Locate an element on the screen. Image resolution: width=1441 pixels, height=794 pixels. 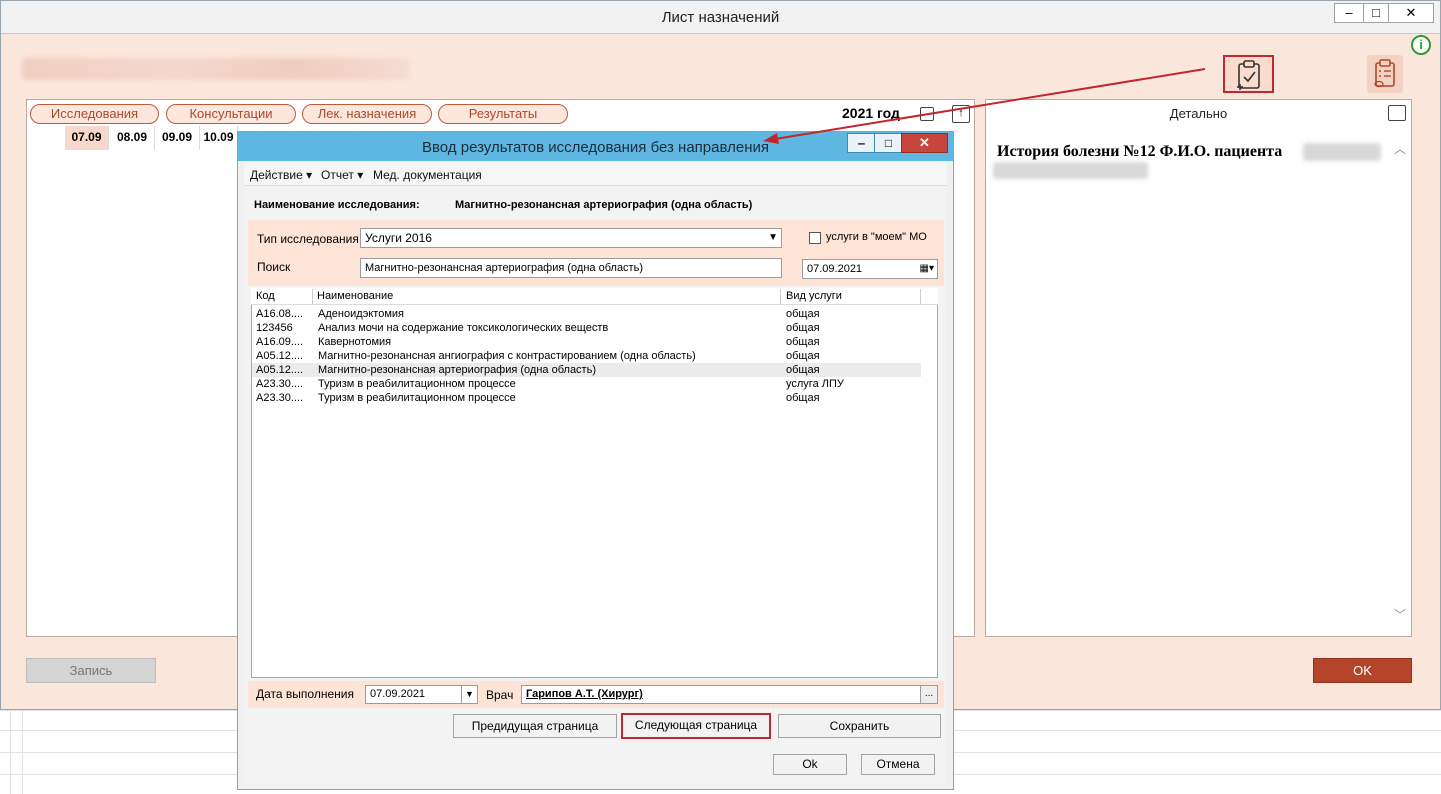
patient-details-blurred is located at coordinates (1070, 170).